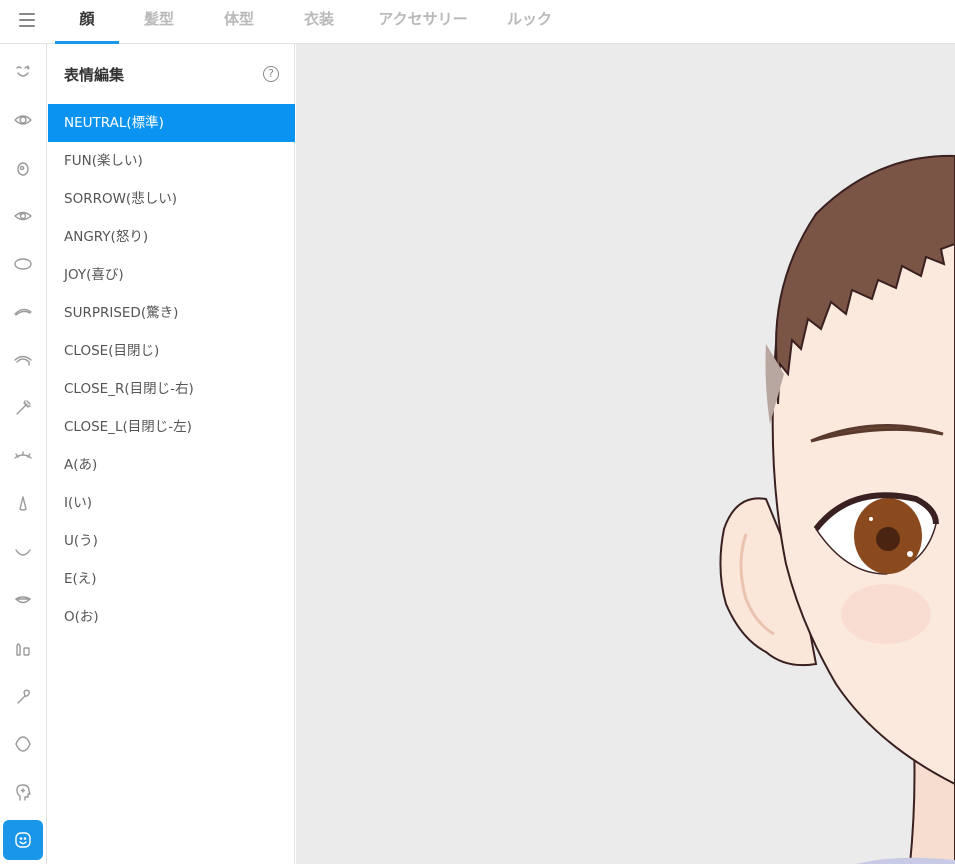 This screenshot has height=864, width=955. I want to click on lips-icon, so click(23, 600).